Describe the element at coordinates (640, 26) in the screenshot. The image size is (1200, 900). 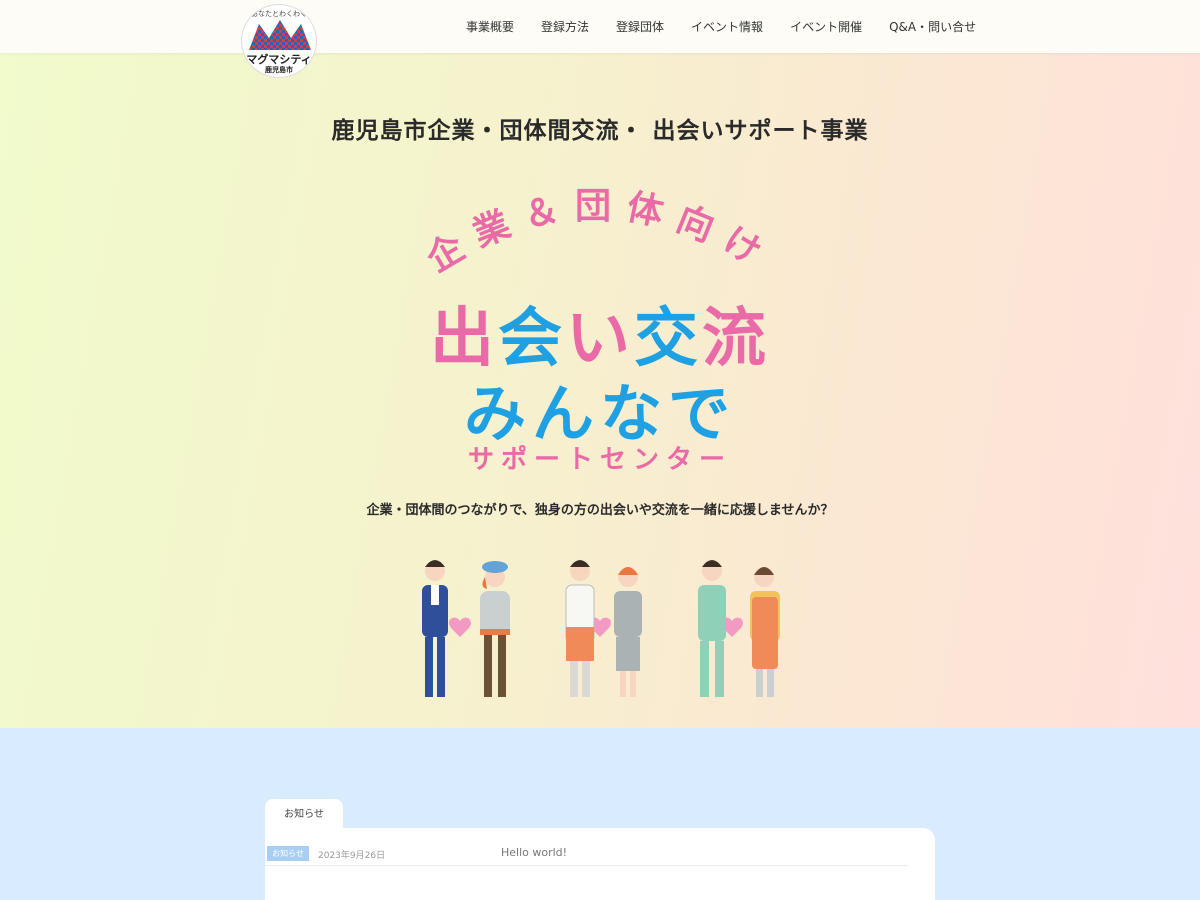
I see `nav-item-organizations: 登録団体` at that location.